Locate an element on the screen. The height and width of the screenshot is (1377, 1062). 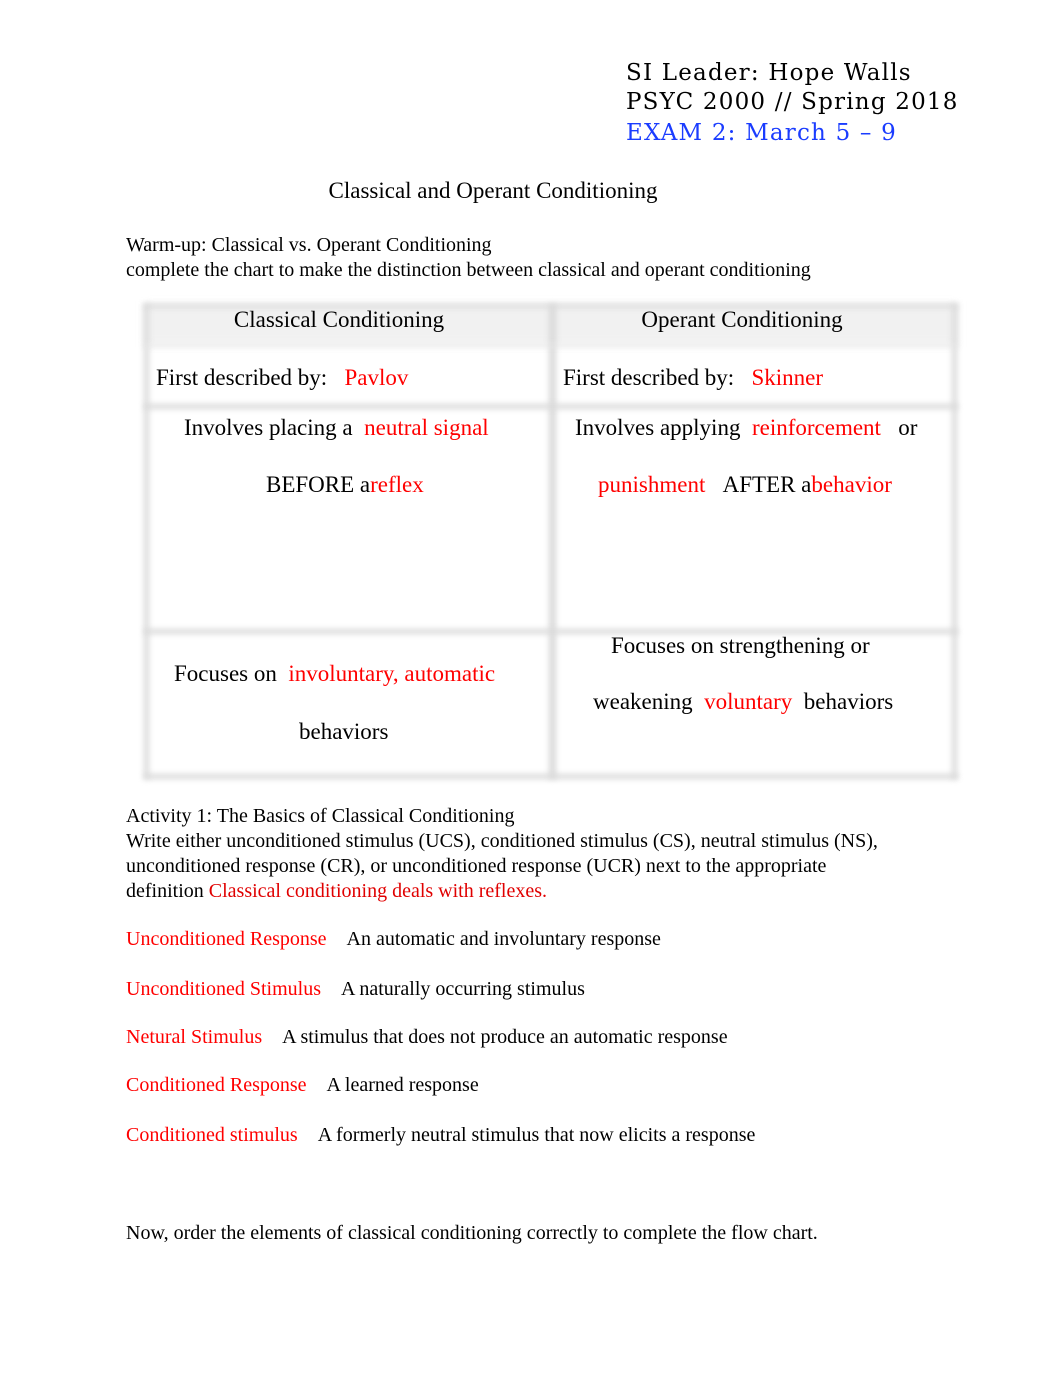
before-answer: reflex is located at coordinates (397, 484).